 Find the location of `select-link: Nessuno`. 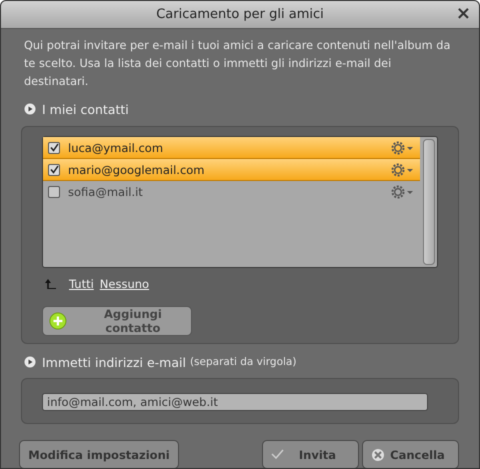

select-link: Nessuno is located at coordinates (125, 284).